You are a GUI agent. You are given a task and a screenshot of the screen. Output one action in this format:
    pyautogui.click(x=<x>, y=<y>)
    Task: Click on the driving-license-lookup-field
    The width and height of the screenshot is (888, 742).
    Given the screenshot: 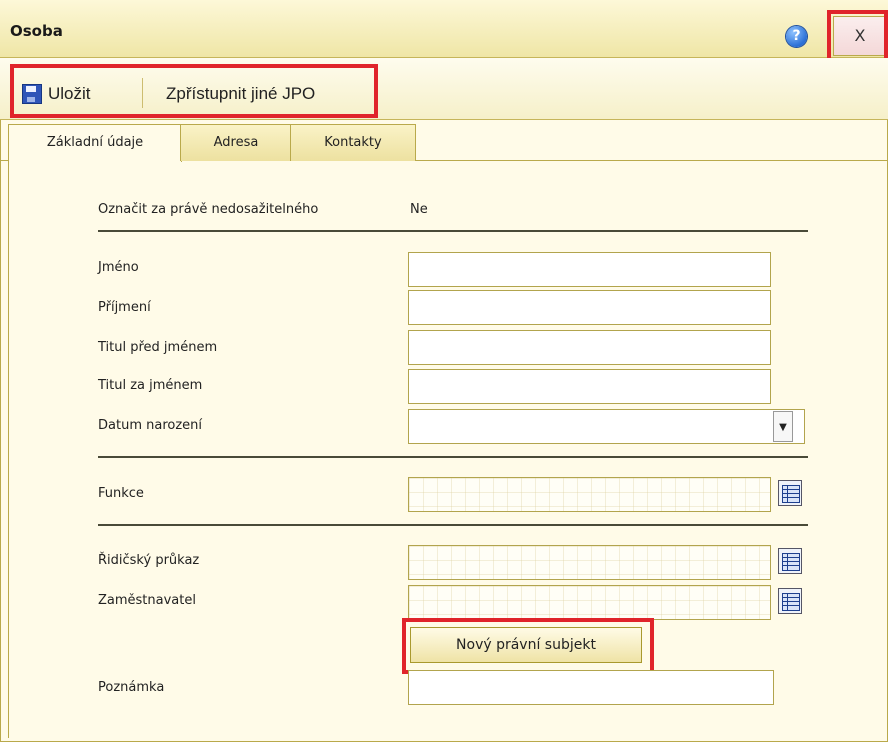 What is the action you would take?
    pyautogui.click(x=589, y=562)
    